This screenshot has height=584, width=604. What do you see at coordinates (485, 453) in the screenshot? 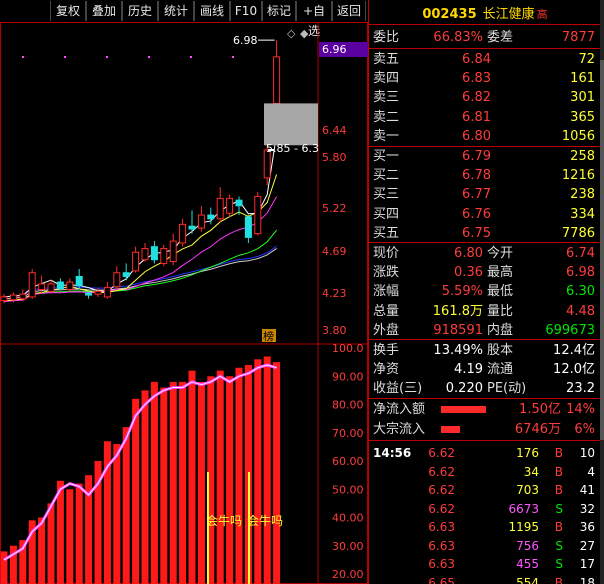
I see `tick-row: 6.62 176 B 10` at bounding box center [485, 453].